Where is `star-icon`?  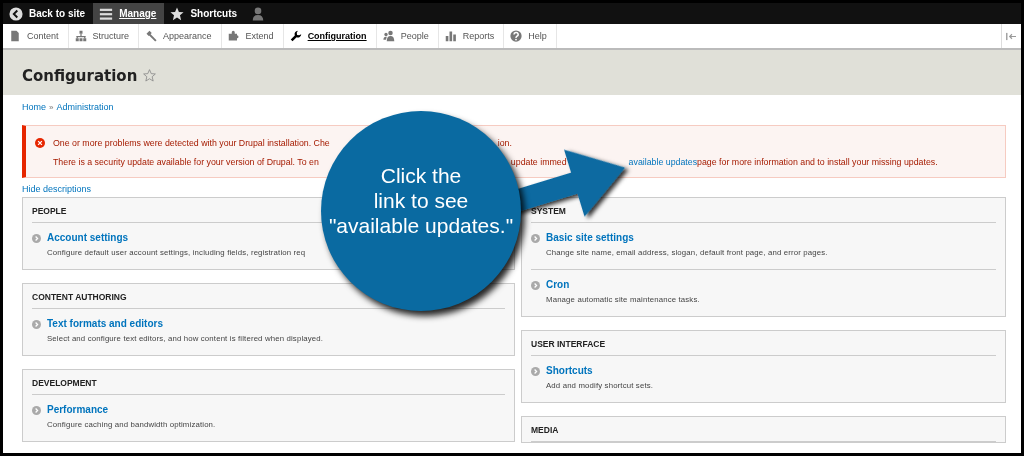
star-icon is located at coordinates (177, 13).